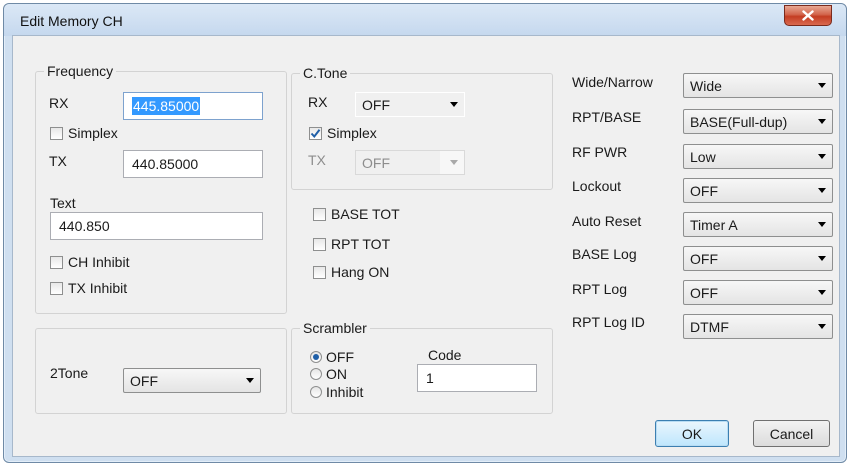 The width and height of the screenshot is (850, 467). I want to click on auto-reset-select: Timer A, so click(758, 224).